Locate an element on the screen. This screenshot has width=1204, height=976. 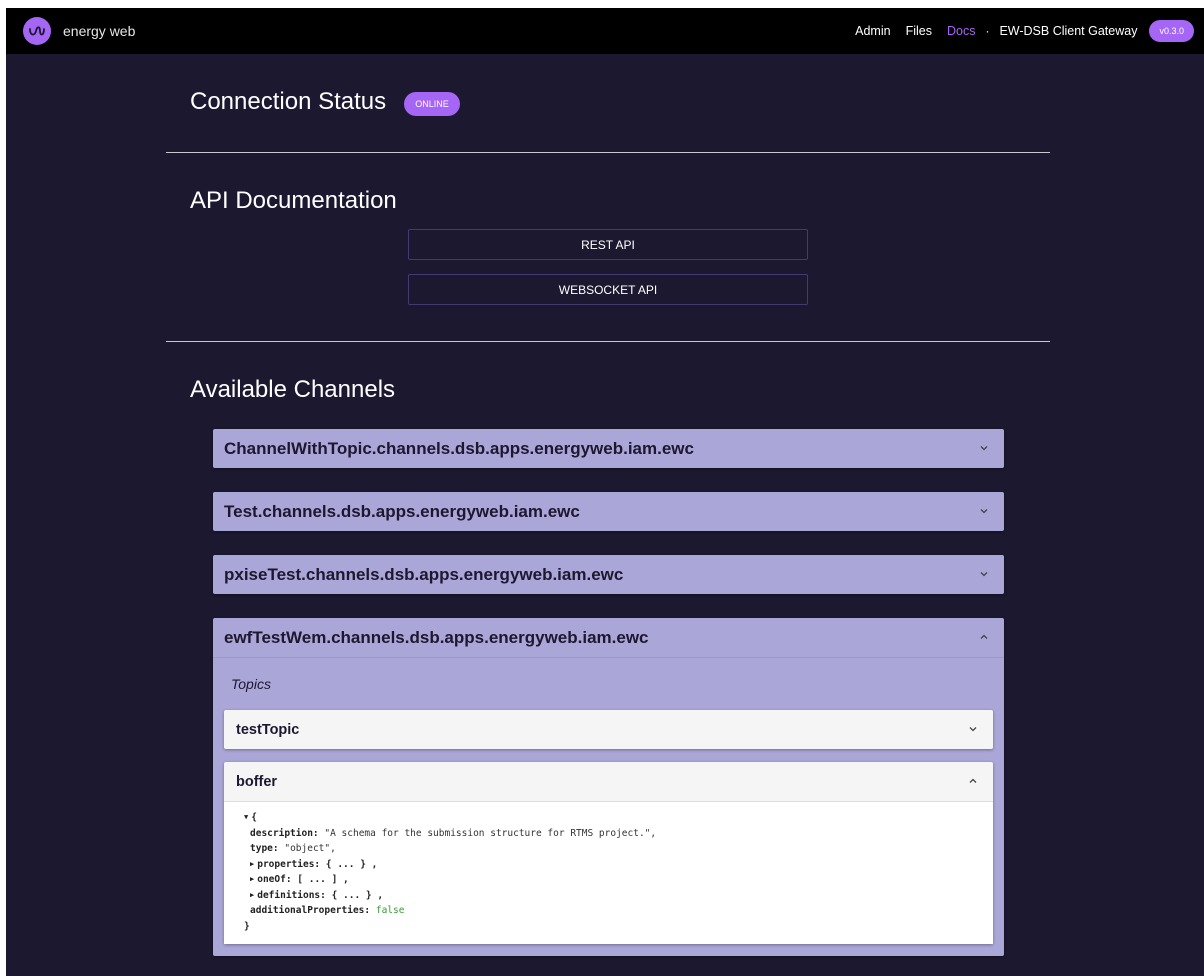
energy-web-logo-icon is located at coordinates (37, 31).